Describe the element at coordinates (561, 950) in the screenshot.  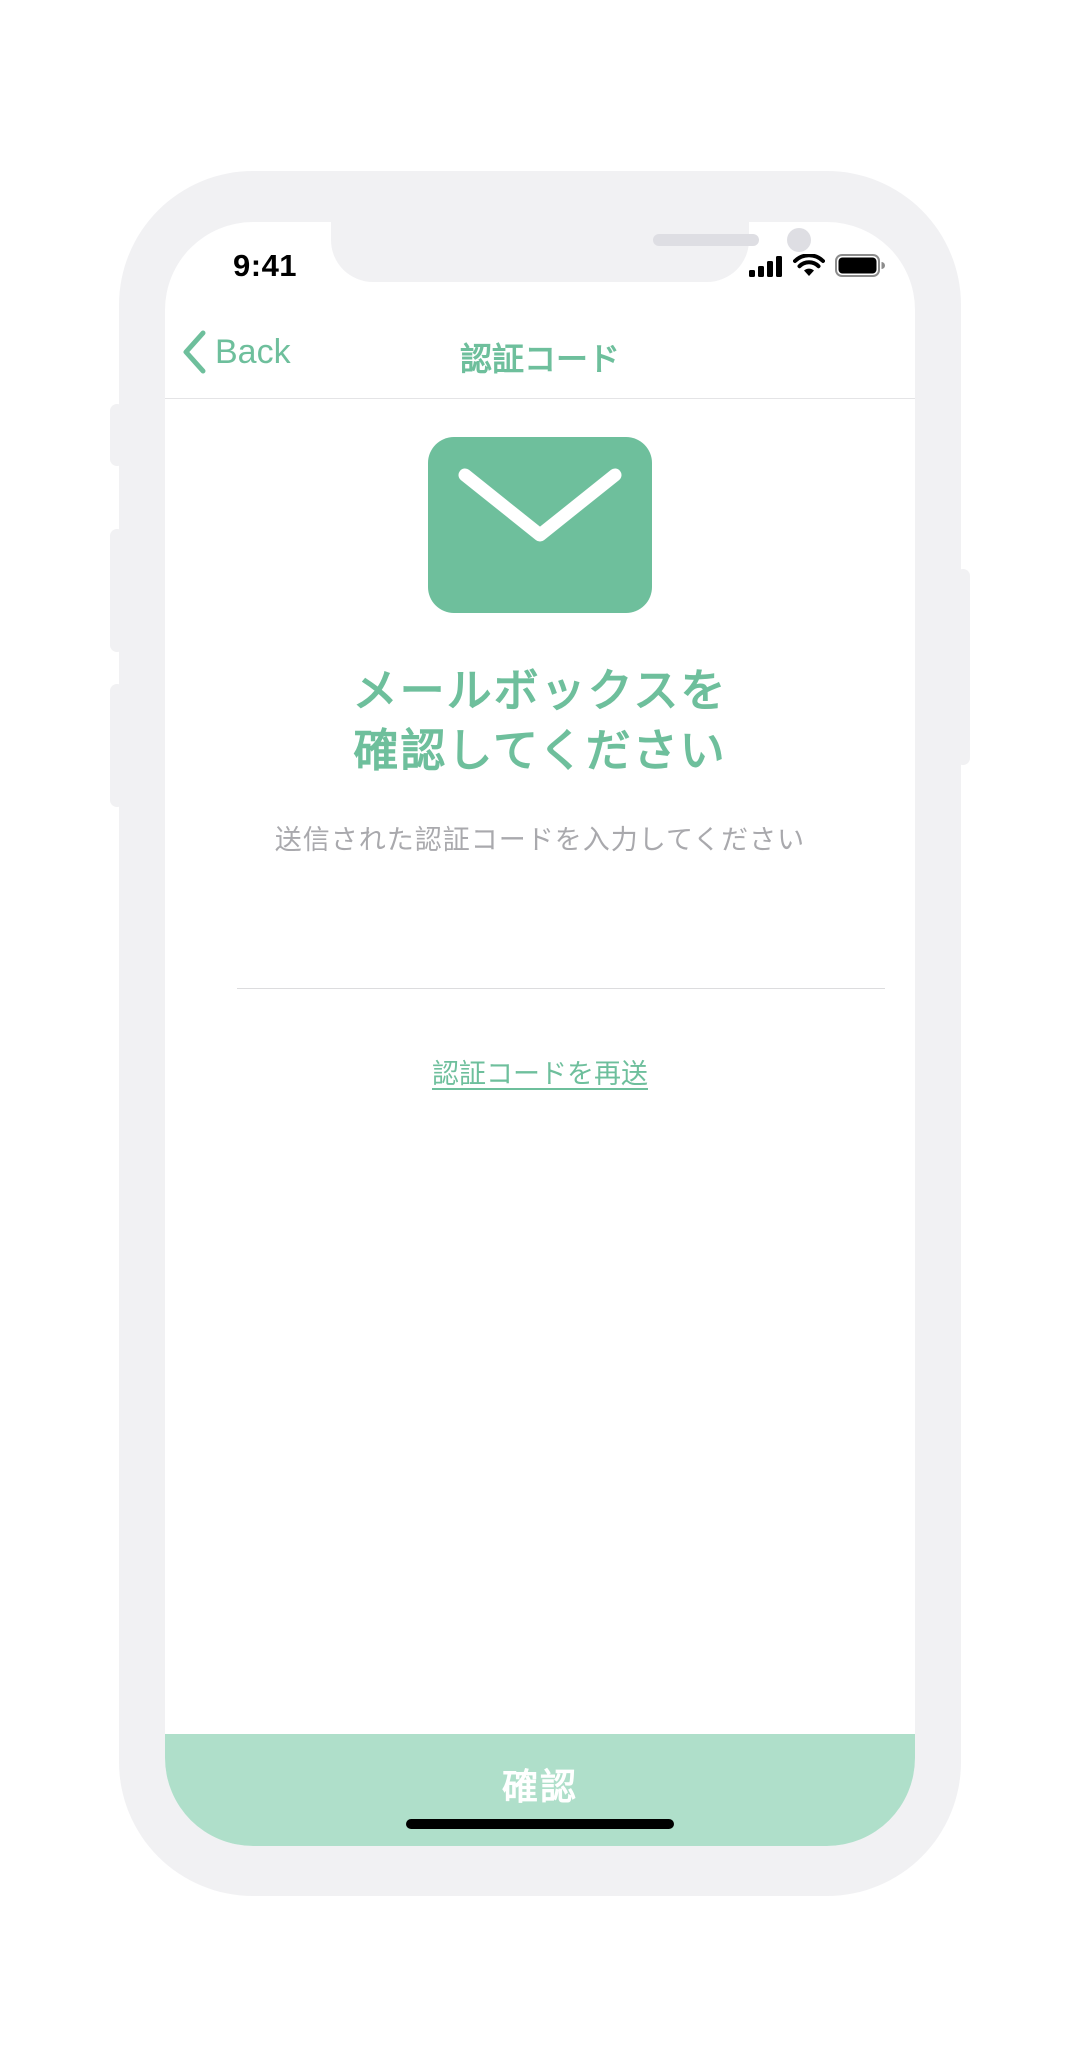
I see `verification-code-input` at that location.